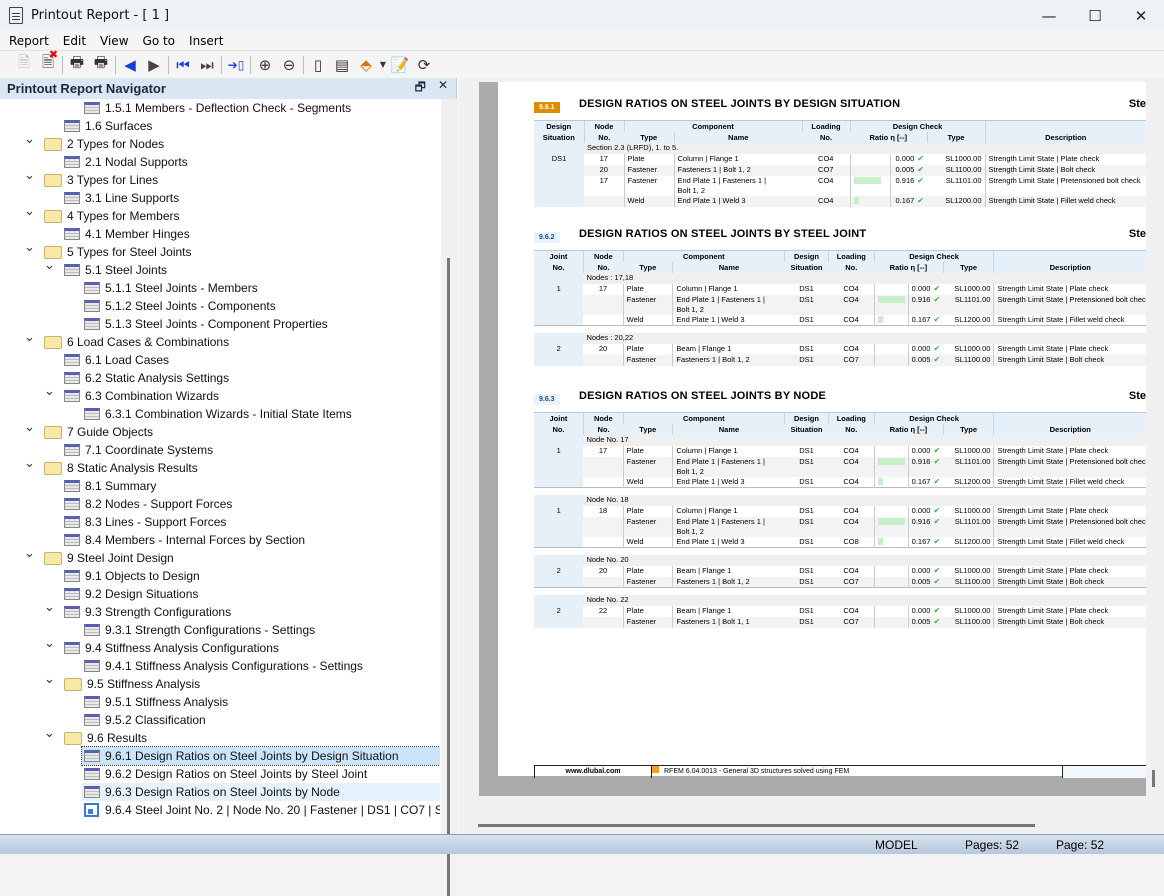  I want to click on cell-name-line1: Column | Flange 1, so click(707, 510).